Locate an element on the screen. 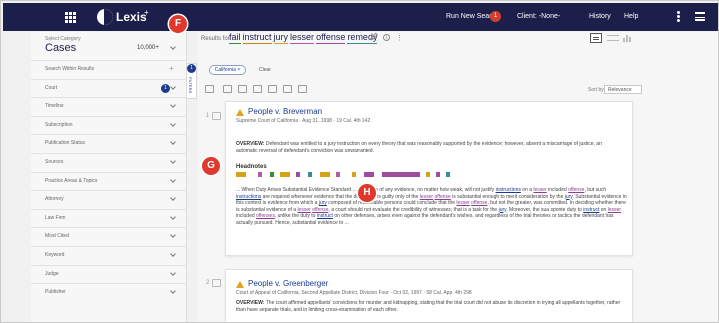 This screenshot has height=323, width=719. view-compact-icon is located at coordinates (613, 38).